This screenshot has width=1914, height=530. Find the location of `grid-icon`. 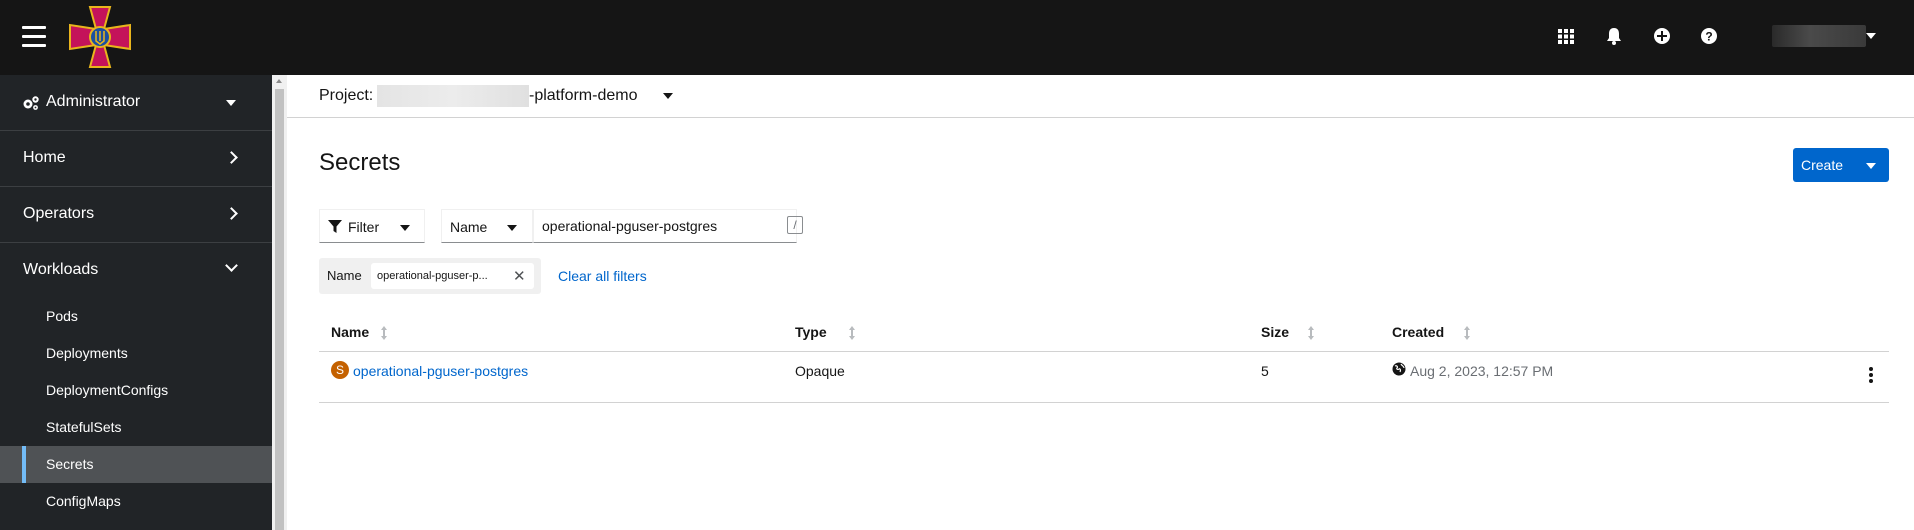

grid-icon is located at coordinates (1566, 36).